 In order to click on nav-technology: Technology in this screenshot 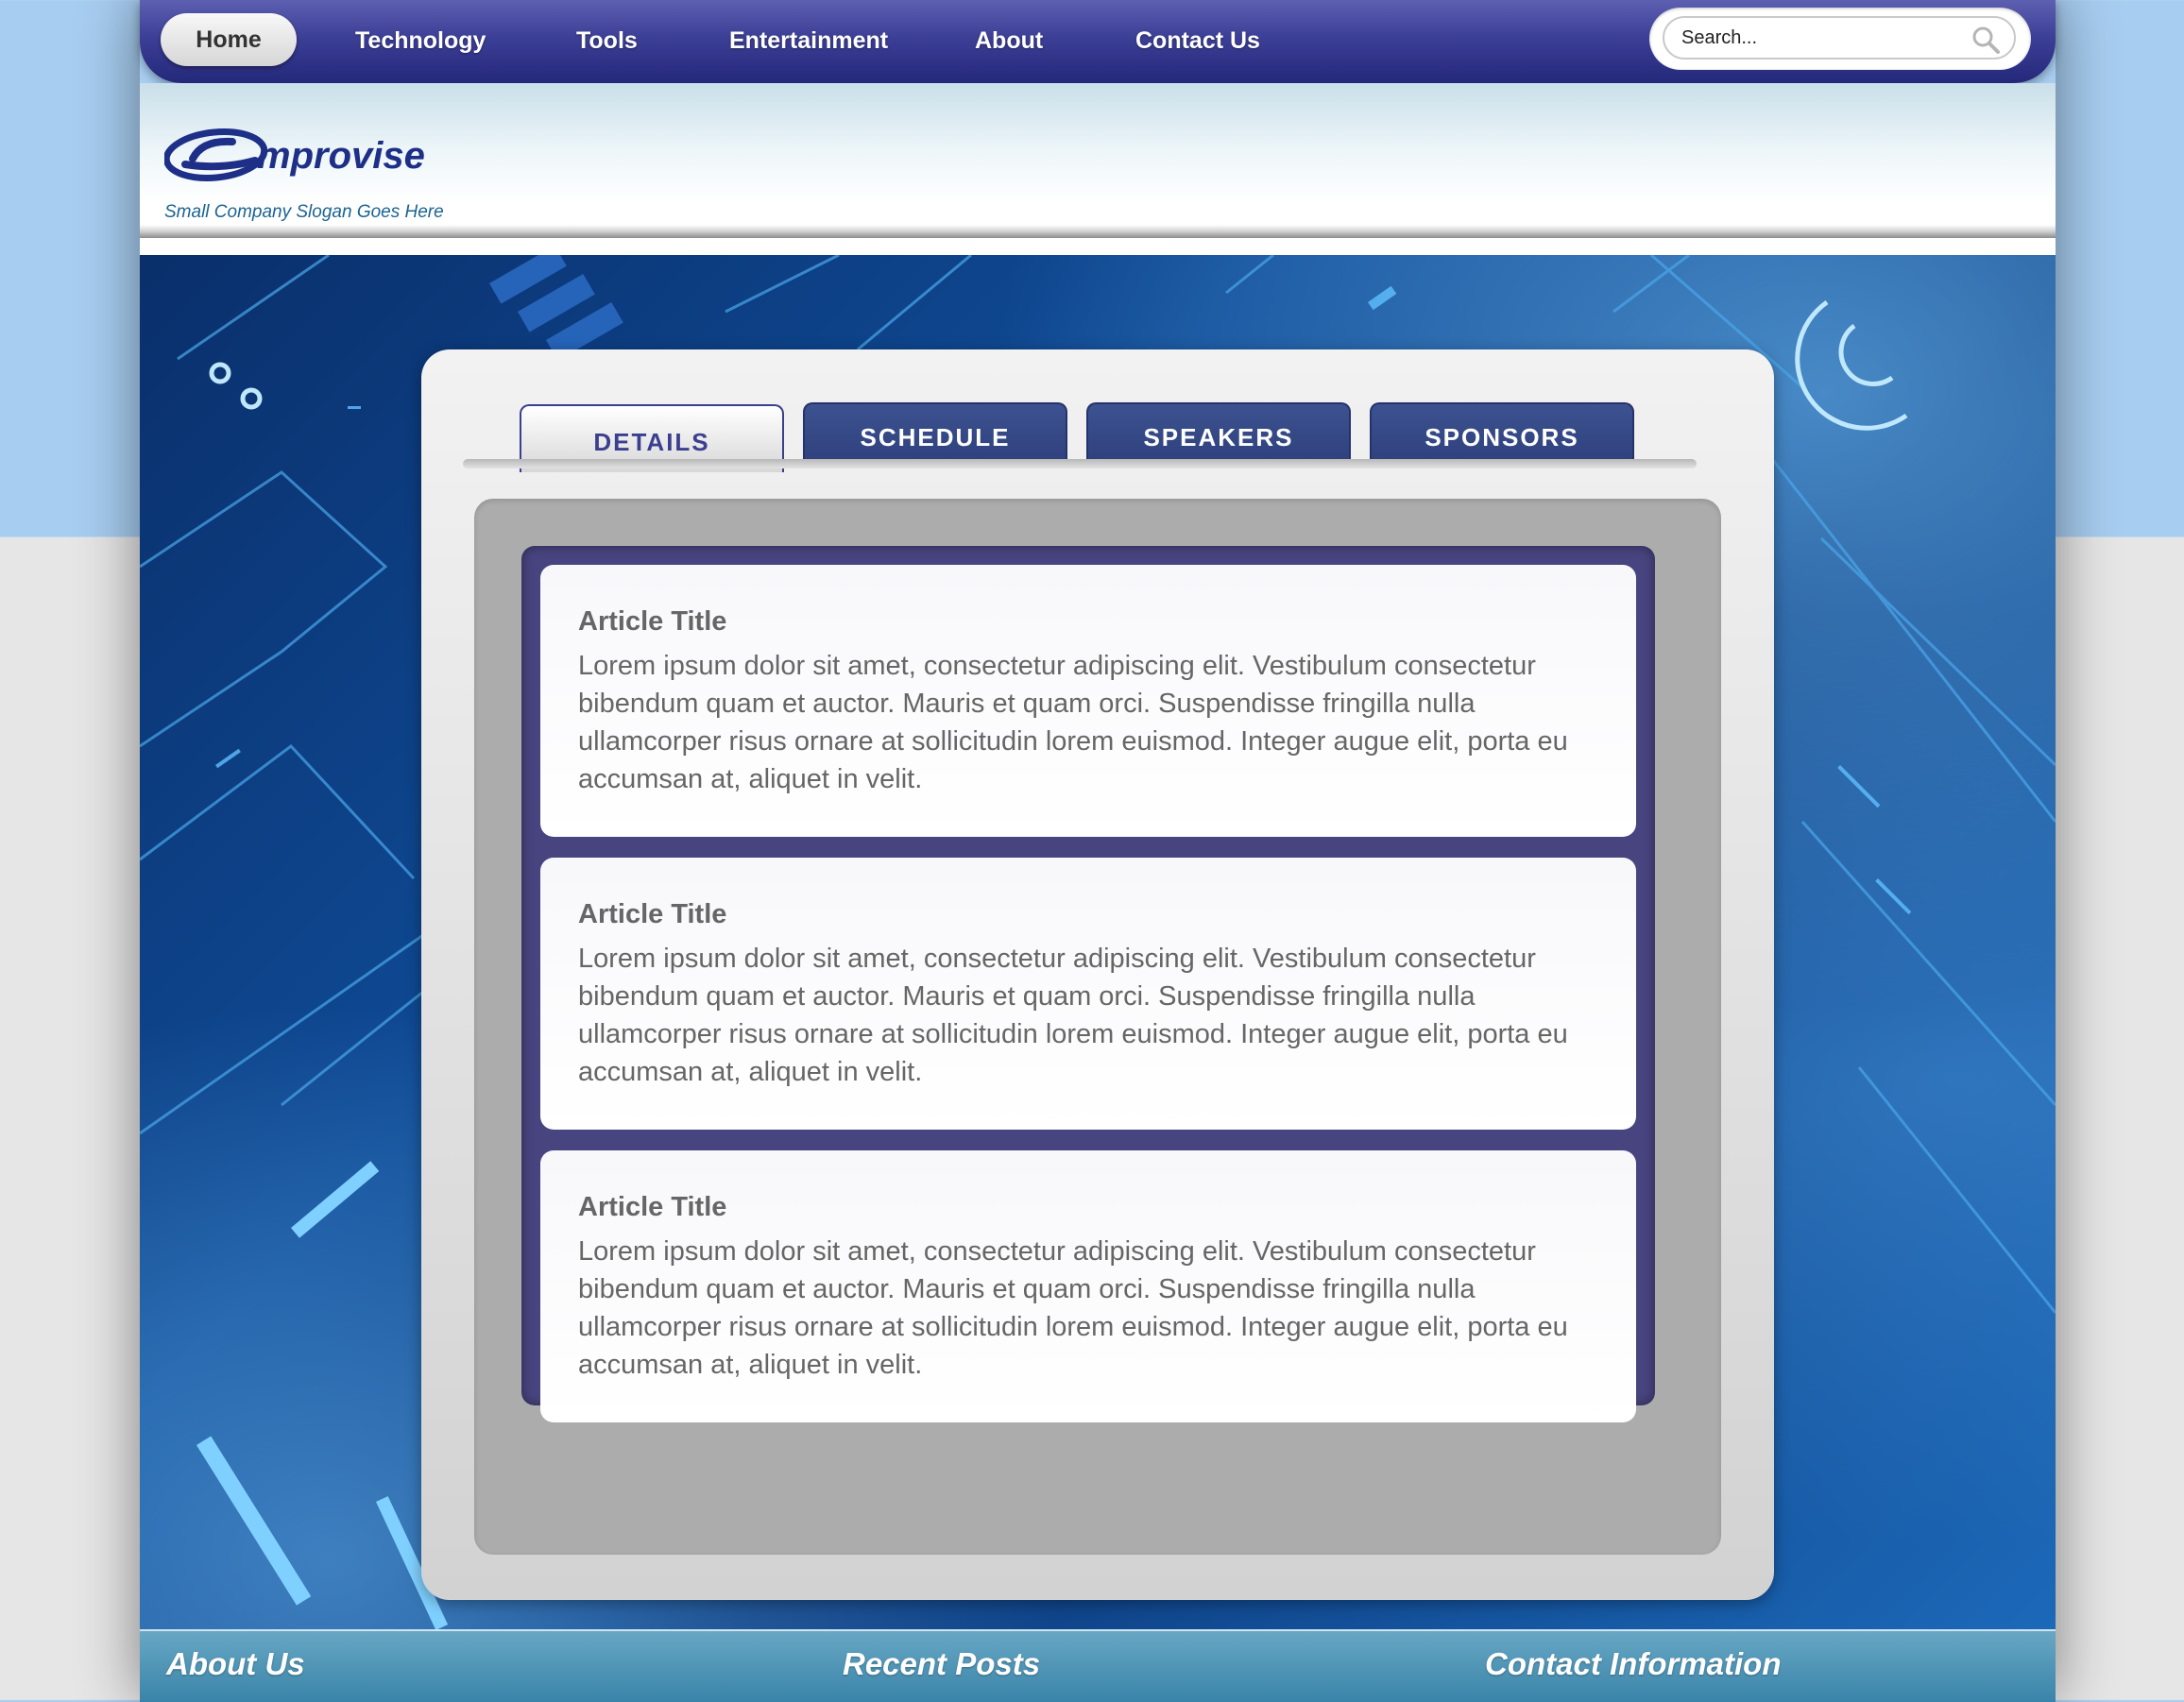, I will do `click(420, 40)`.